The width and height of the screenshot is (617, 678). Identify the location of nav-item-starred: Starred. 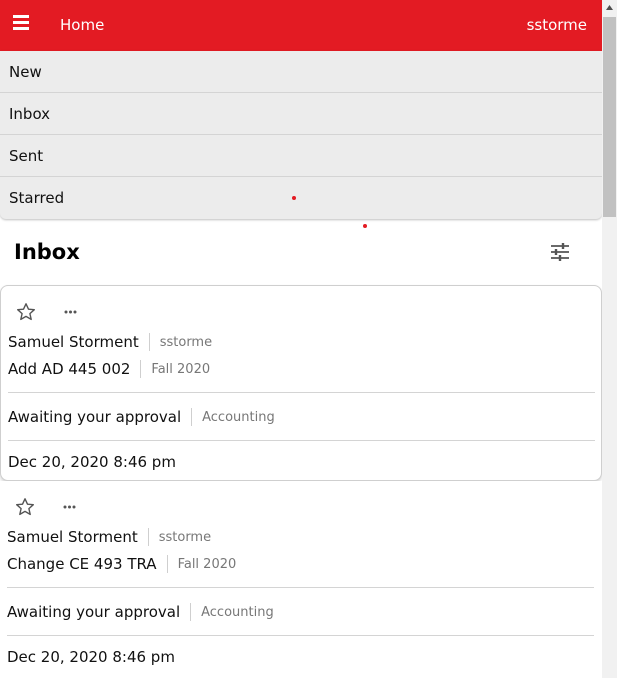
(301, 198).